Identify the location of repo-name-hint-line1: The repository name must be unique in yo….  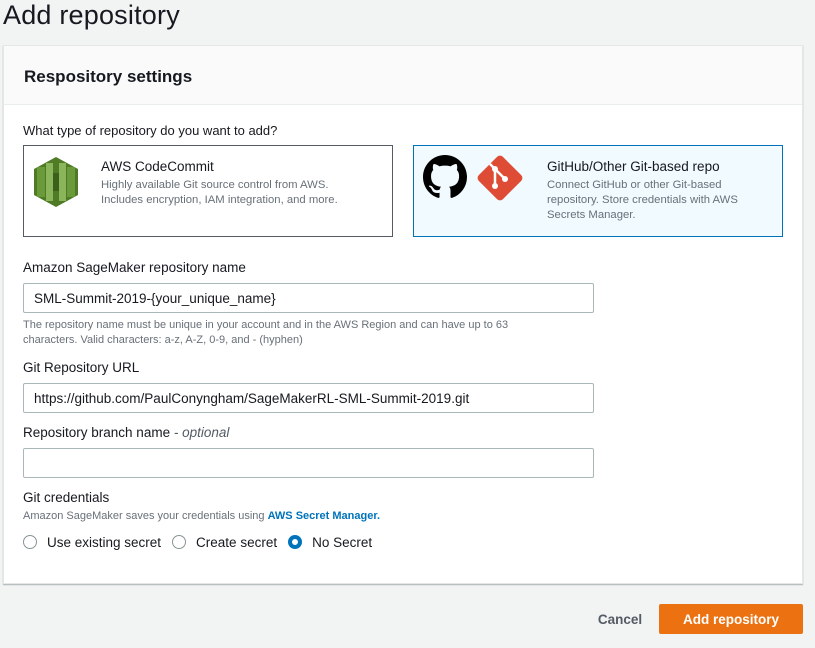
(266, 325).